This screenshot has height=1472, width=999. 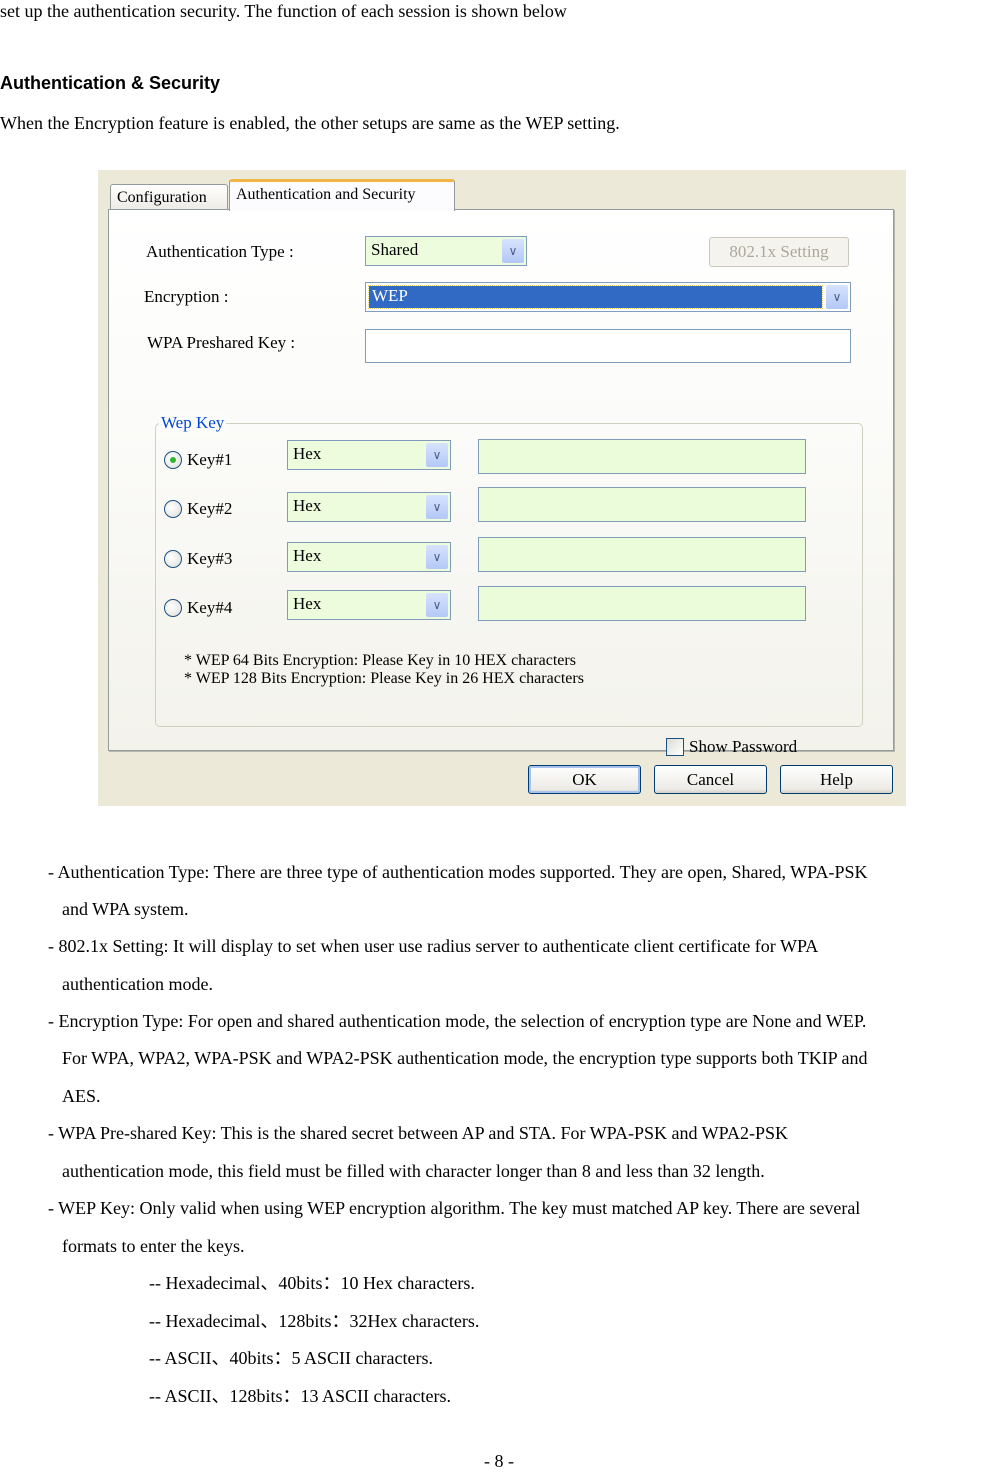 I want to click on auth-type-select: Shared ∨, so click(x=446, y=251).